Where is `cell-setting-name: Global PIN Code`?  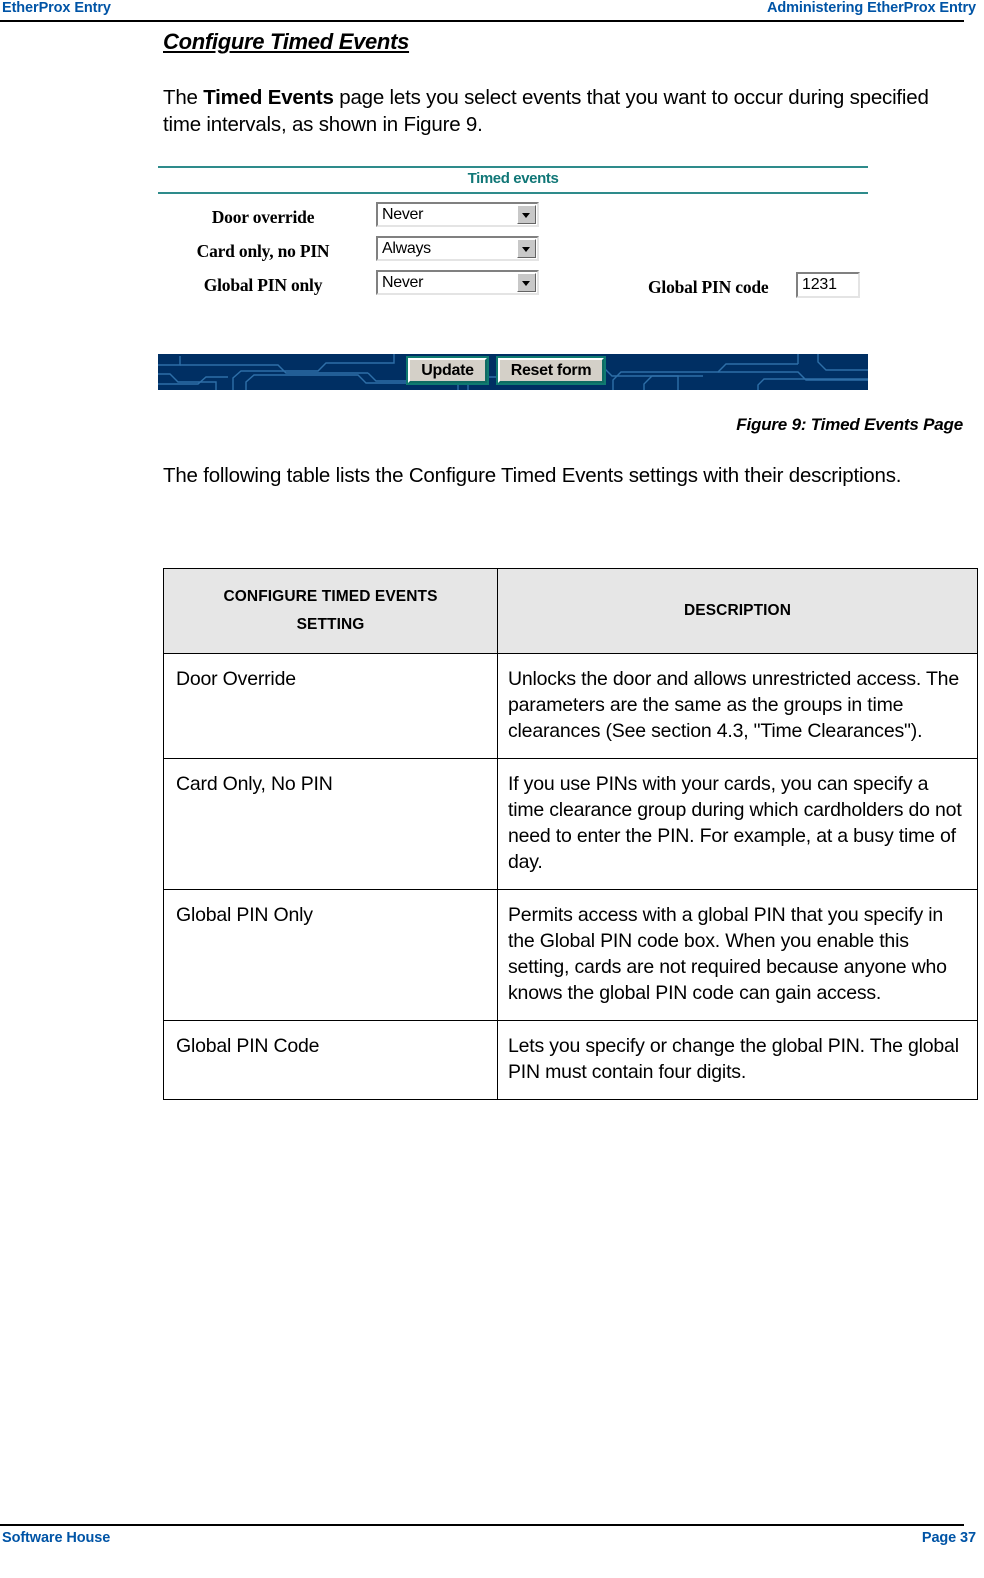 cell-setting-name: Global PIN Code is located at coordinates (330, 1060).